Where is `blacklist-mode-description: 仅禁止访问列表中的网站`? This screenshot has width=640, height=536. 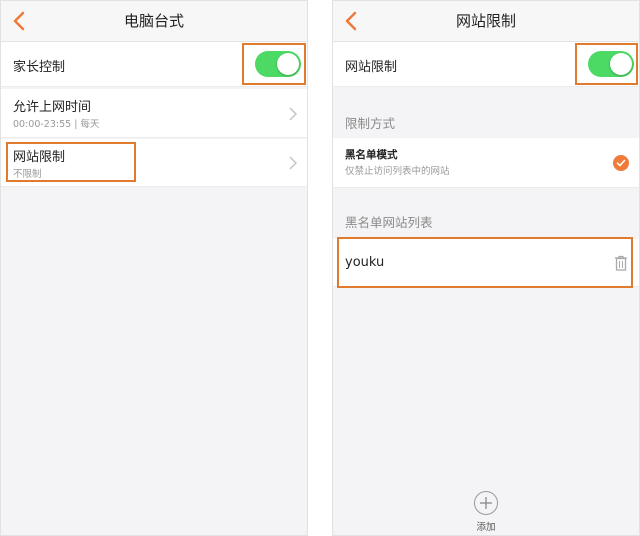 blacklist-mode-description: 仅禁止访问列表中的网站 is located at coordinates (397, 171).